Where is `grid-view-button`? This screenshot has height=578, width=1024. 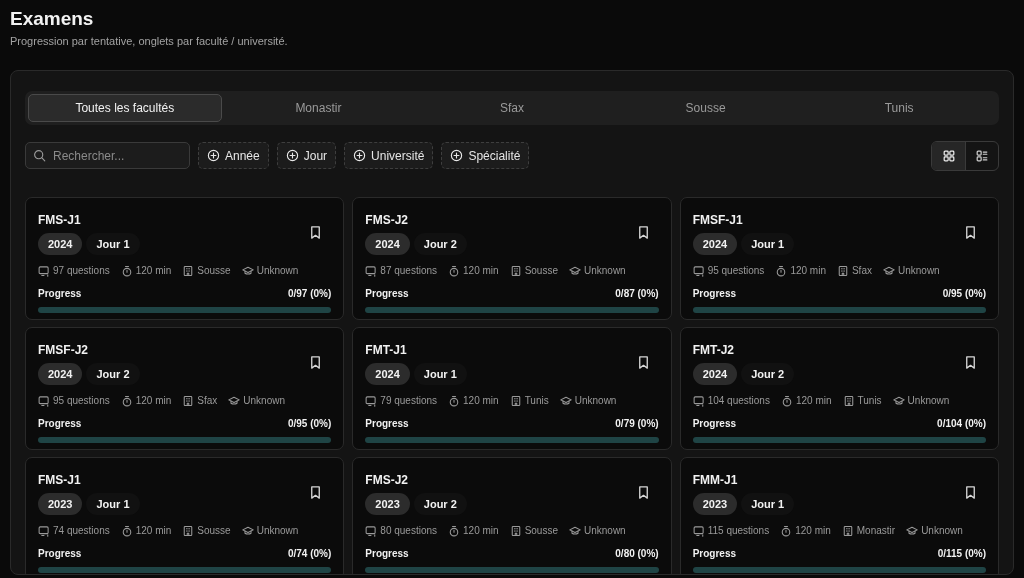
grid-view-button is located at coordinates (948, 155).